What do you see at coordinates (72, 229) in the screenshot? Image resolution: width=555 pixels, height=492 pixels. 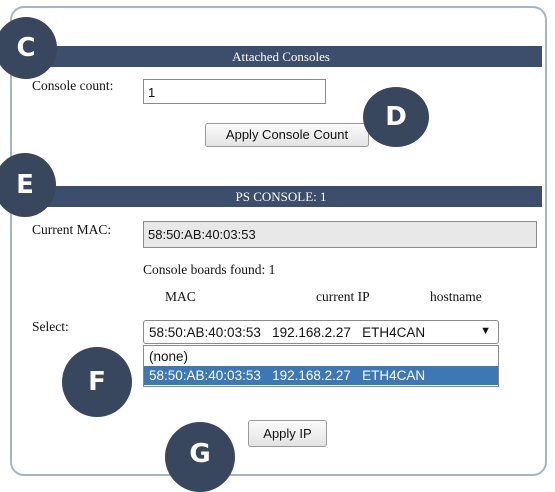 I see `current-mac-label: Current MAC:` at bounding box center [72, 229].